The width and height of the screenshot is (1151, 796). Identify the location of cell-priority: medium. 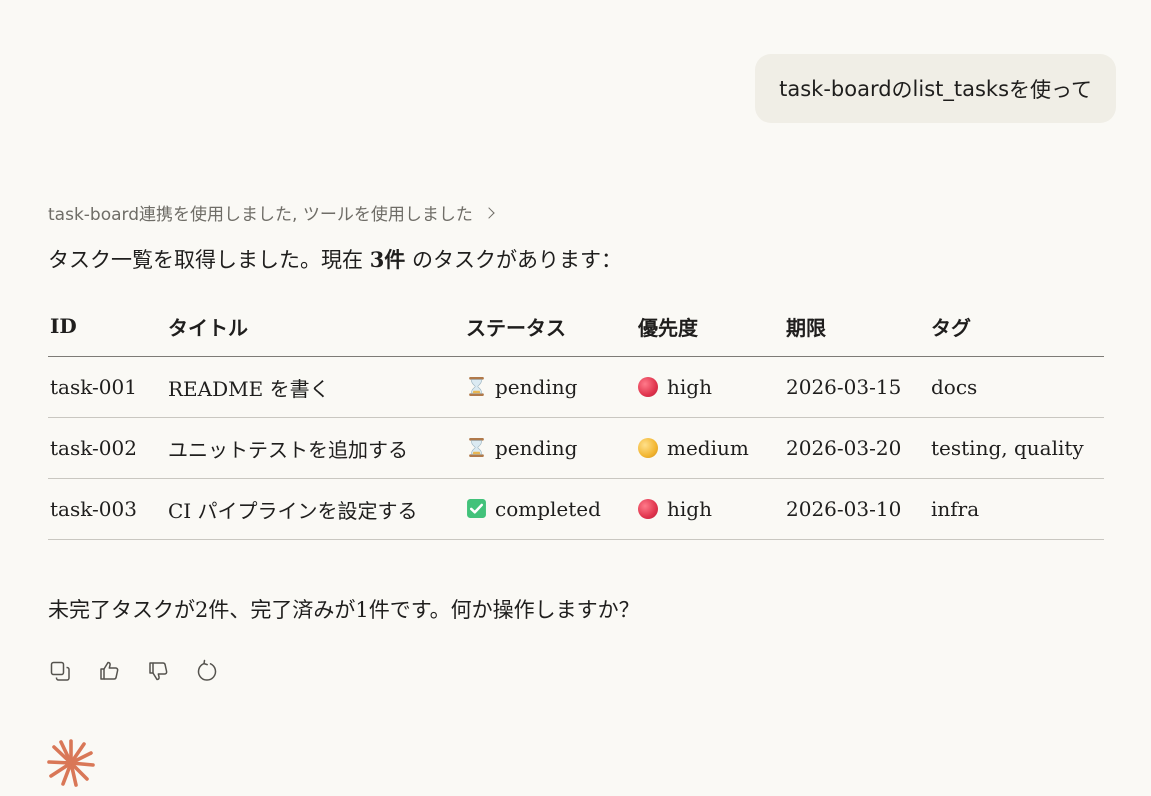
(710, 448).